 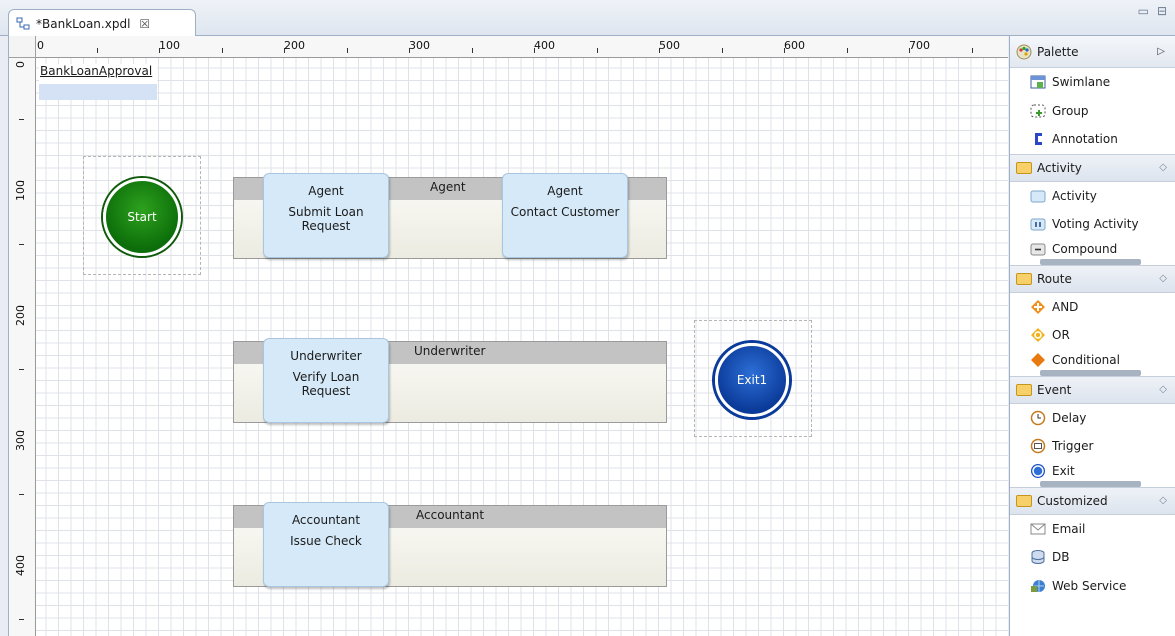 What do you see at coordinates (522, 47) in the screenshot?
I see `horizontal-ruler: 0 100 200 300 400 500 600 700` at bounding box center [522, 47].